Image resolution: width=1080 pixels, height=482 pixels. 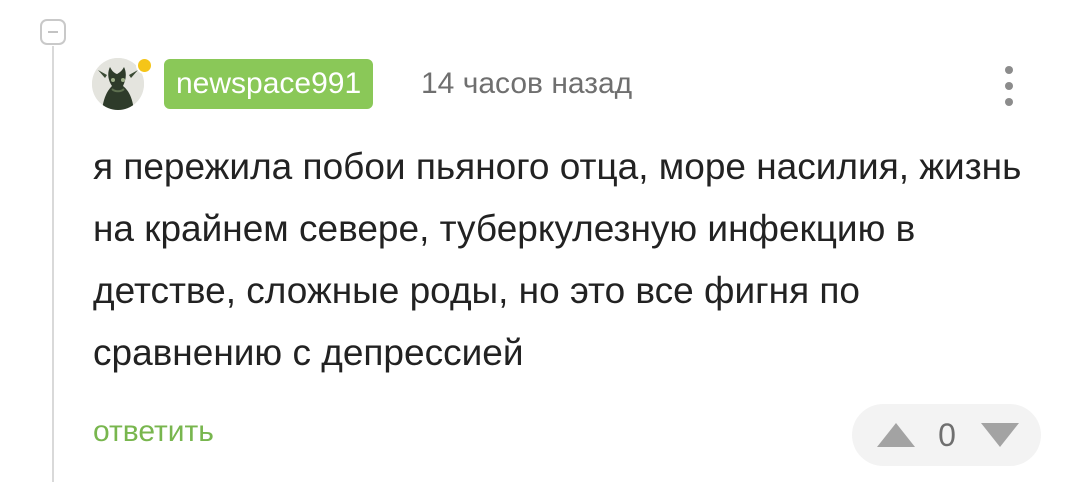 I want to click on comment-timestamp: 14 часов назад, so click(x=526, y=84).